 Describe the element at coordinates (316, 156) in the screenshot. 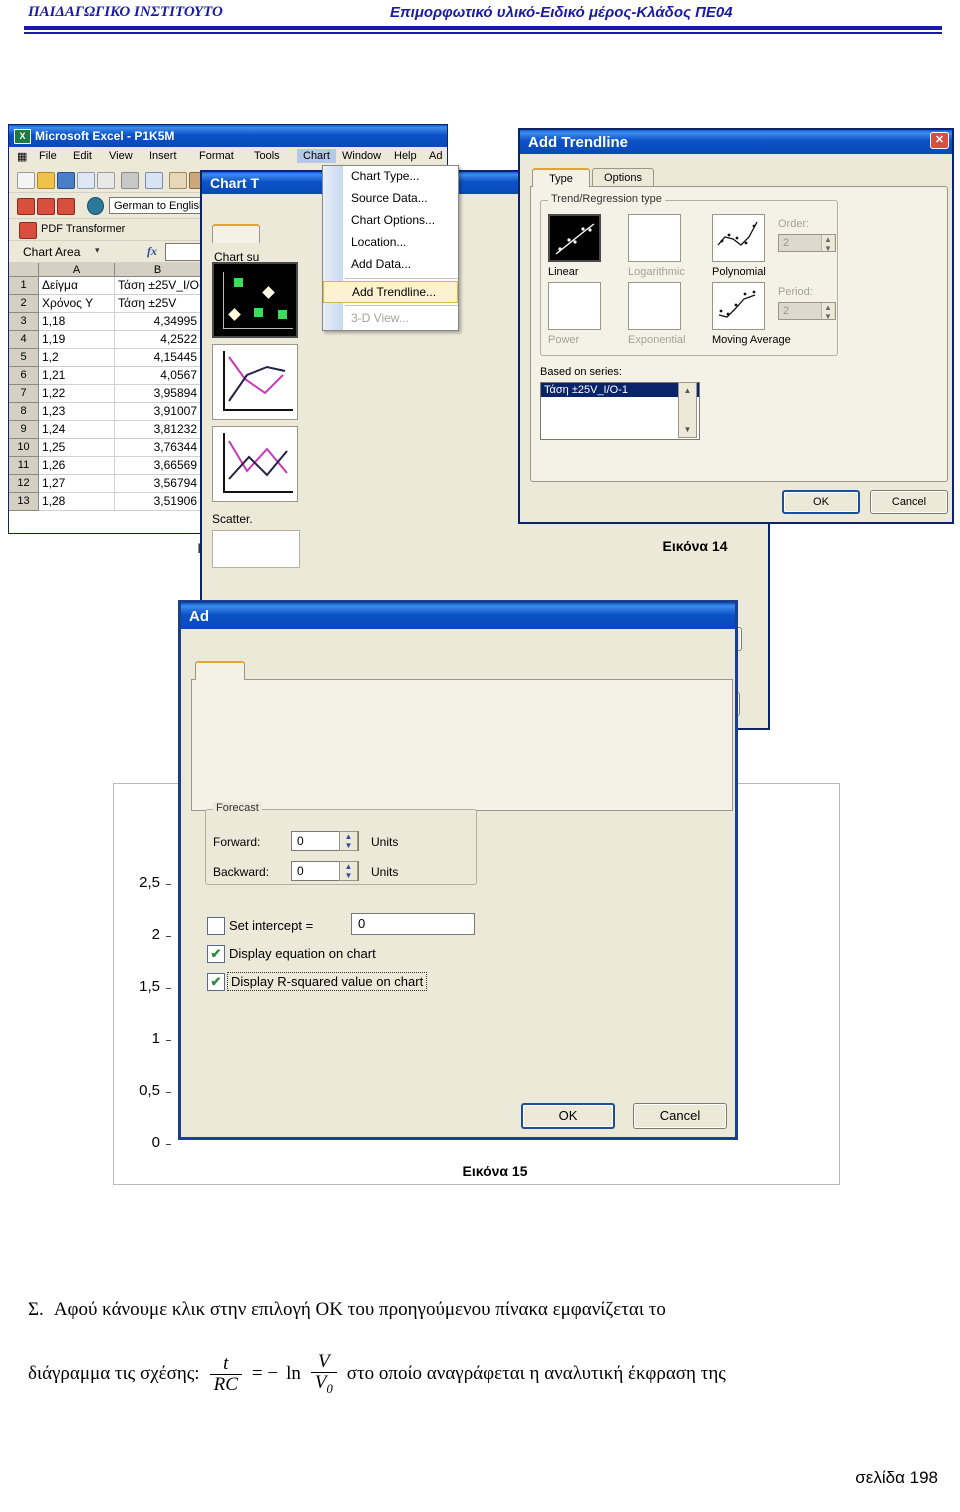

I see `menu-item-chart: Chart` at that location.